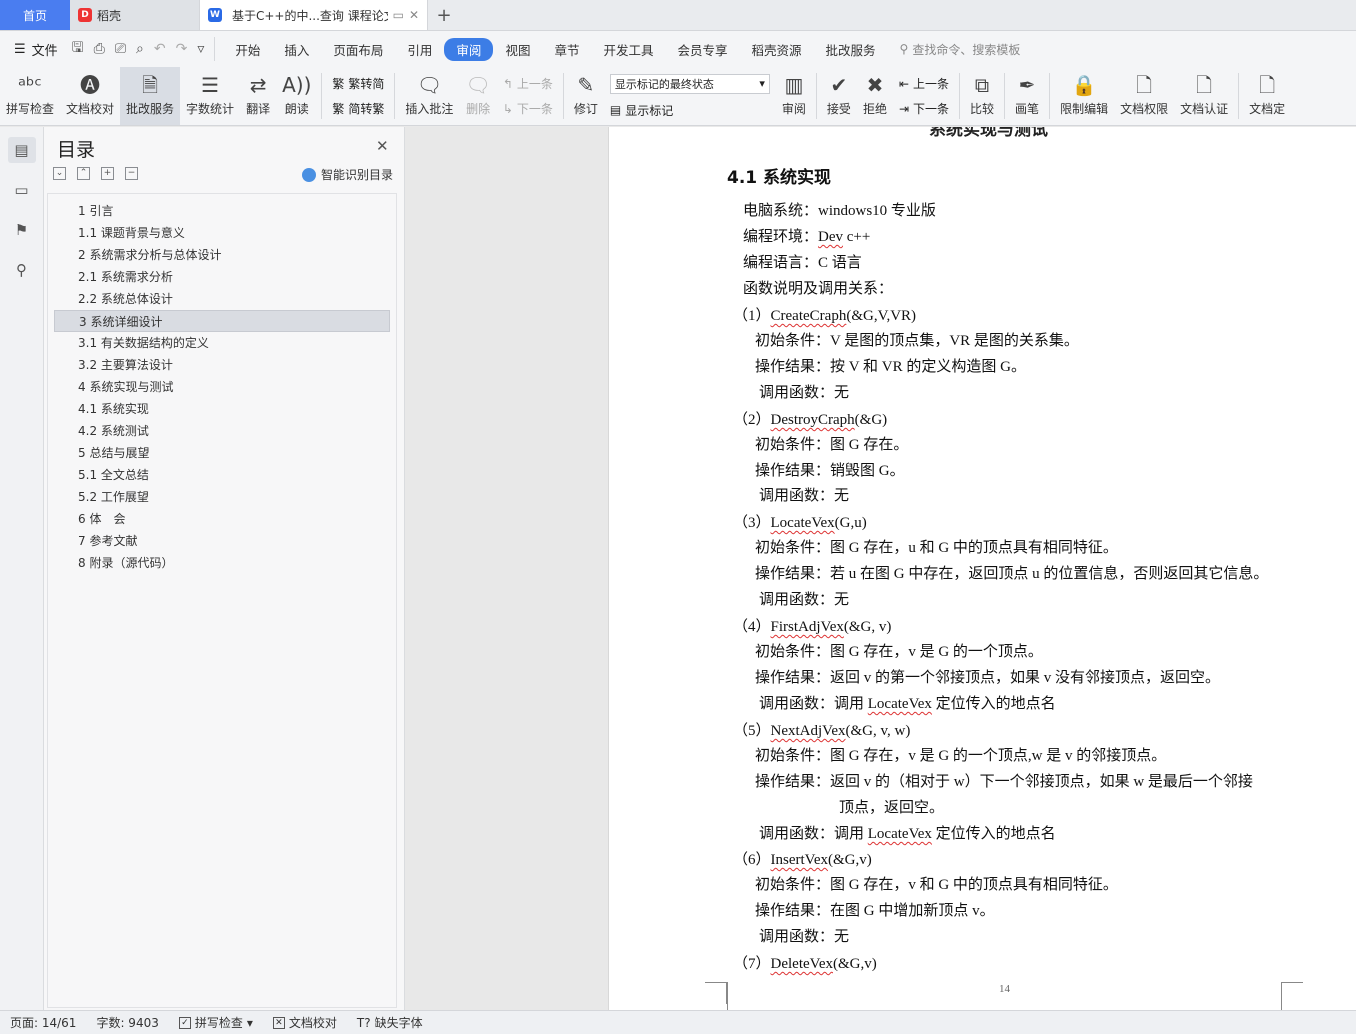  Describe the element at coordinates (78, 49) in the screenshot. I see `save-icon: 🖫` at that location.